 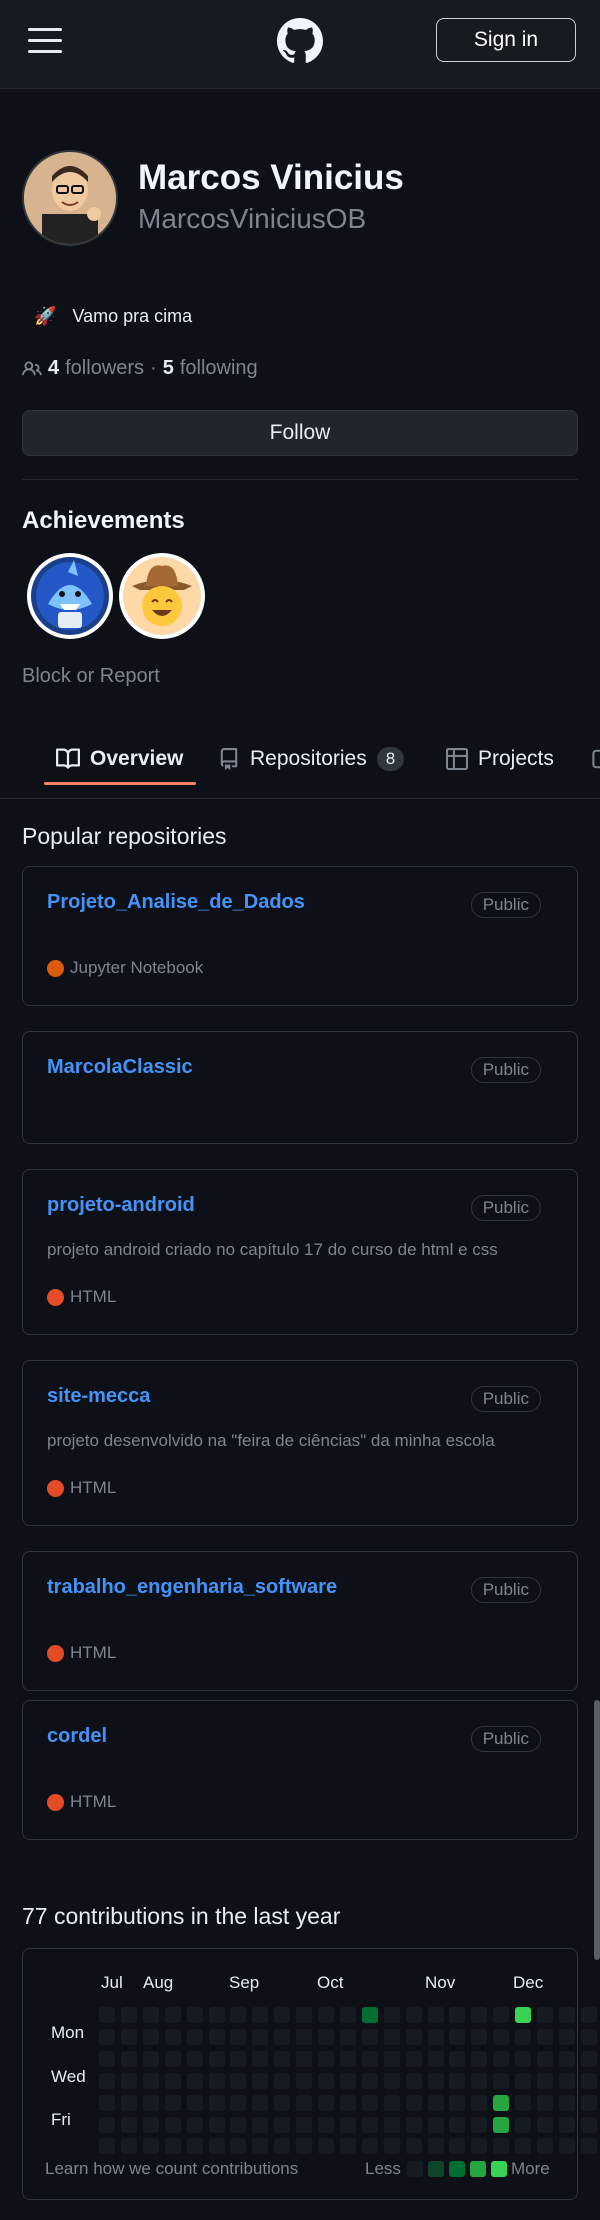 I want to click on repo-name-link: site-mecca, so click(x=98, y=1396).